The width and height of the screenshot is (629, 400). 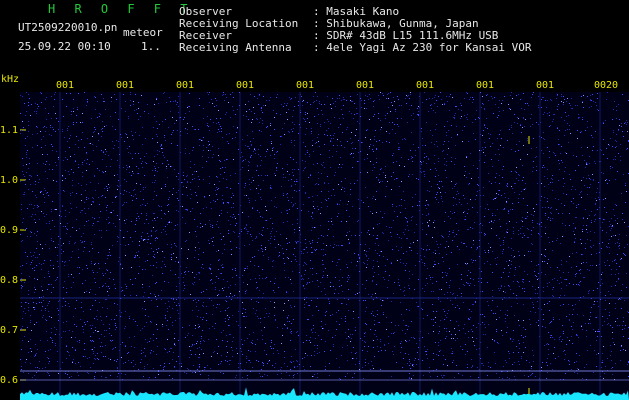 I want to click on y-axis-unit: kHz, so click(x=10, y=79).